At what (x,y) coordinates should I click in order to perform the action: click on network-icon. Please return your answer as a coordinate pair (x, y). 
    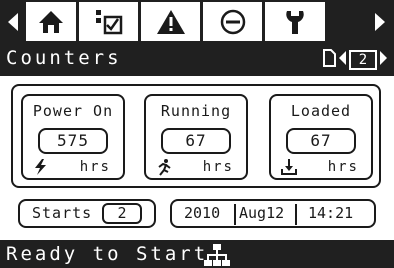
    Looking at the image, I should click on (217, 255).